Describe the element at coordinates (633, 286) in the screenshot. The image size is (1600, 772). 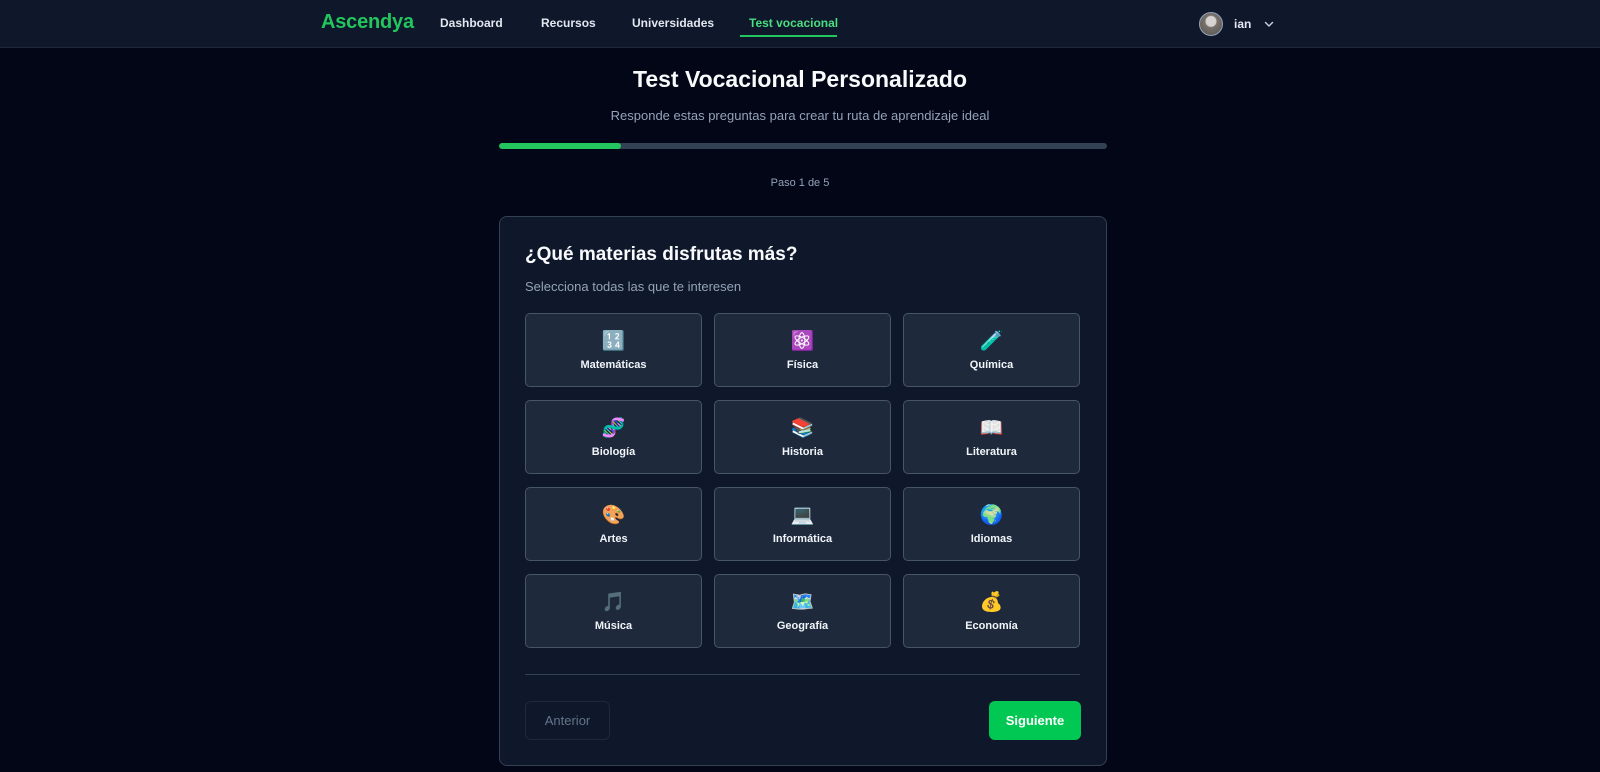
I see `question-subtitle: Selecciona todas las que te interesen` at that location.